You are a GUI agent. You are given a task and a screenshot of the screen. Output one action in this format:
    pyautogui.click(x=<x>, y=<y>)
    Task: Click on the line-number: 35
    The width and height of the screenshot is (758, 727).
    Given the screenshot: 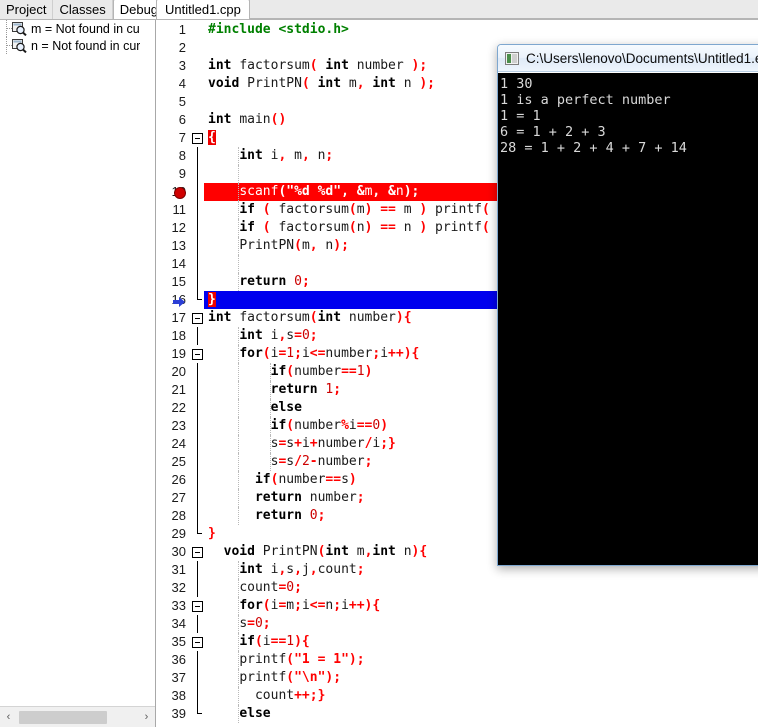 What is the action you would take?
    pyautogui.click(x=172, y=642)
    